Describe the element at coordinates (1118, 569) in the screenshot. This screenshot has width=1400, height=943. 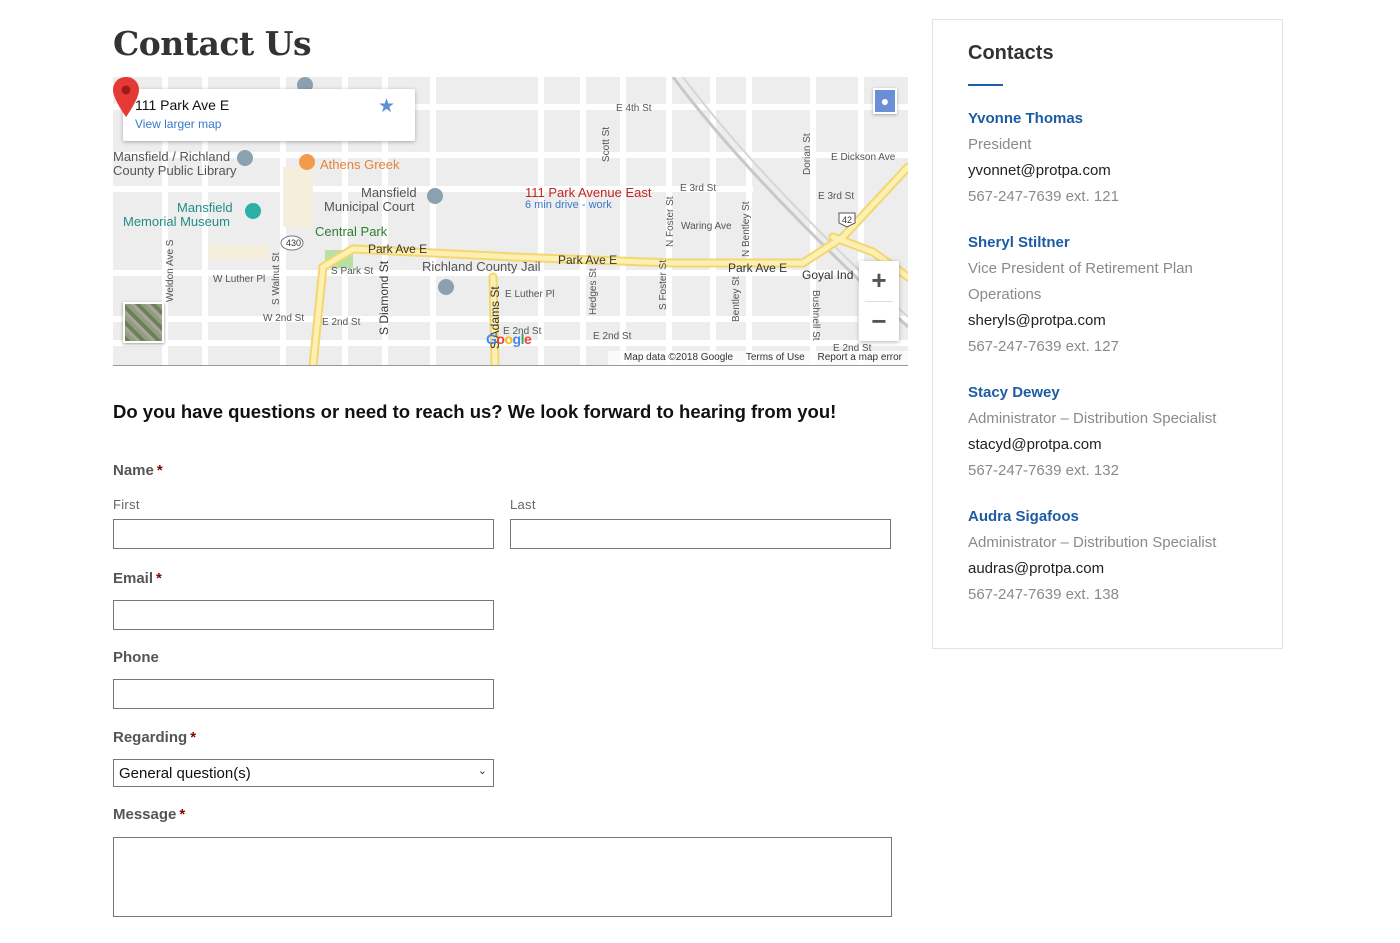
I see `contact-email: audras@protpa.com` at that location.